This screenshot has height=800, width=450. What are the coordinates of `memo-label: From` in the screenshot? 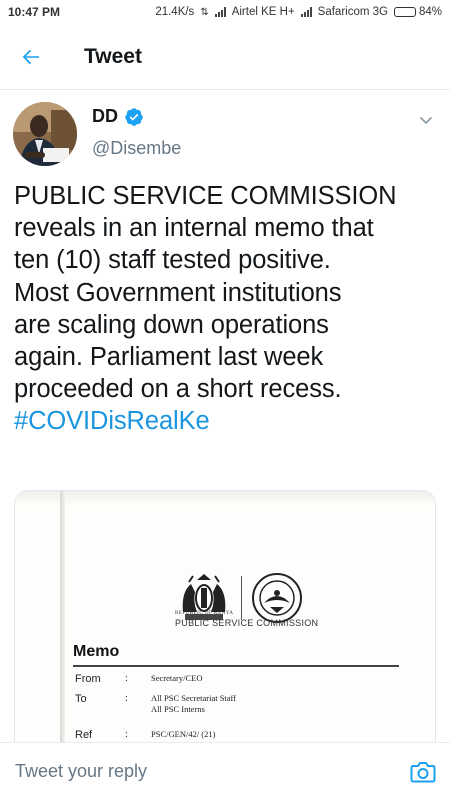 It's located at (88, 679).